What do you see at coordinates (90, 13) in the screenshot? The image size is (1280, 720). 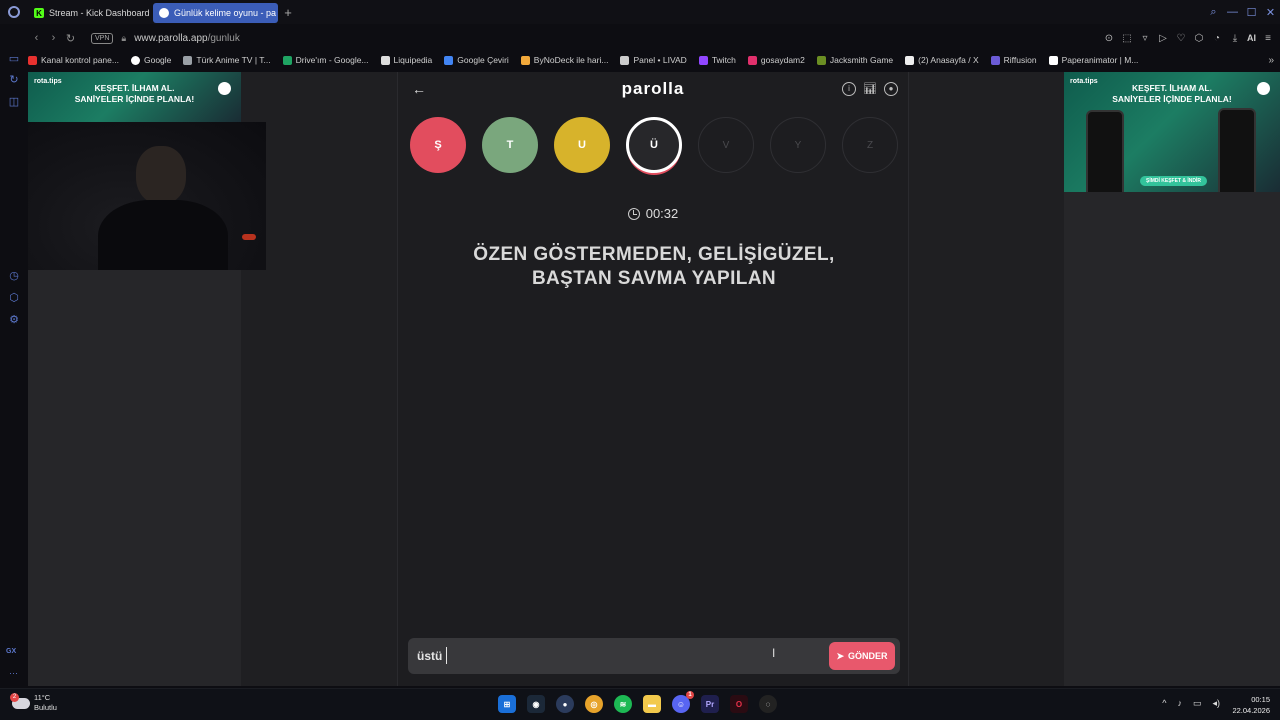 I see `tab-kick-dashboard: K Stream - Kick Dashboard` at bounding box center [90, 13].